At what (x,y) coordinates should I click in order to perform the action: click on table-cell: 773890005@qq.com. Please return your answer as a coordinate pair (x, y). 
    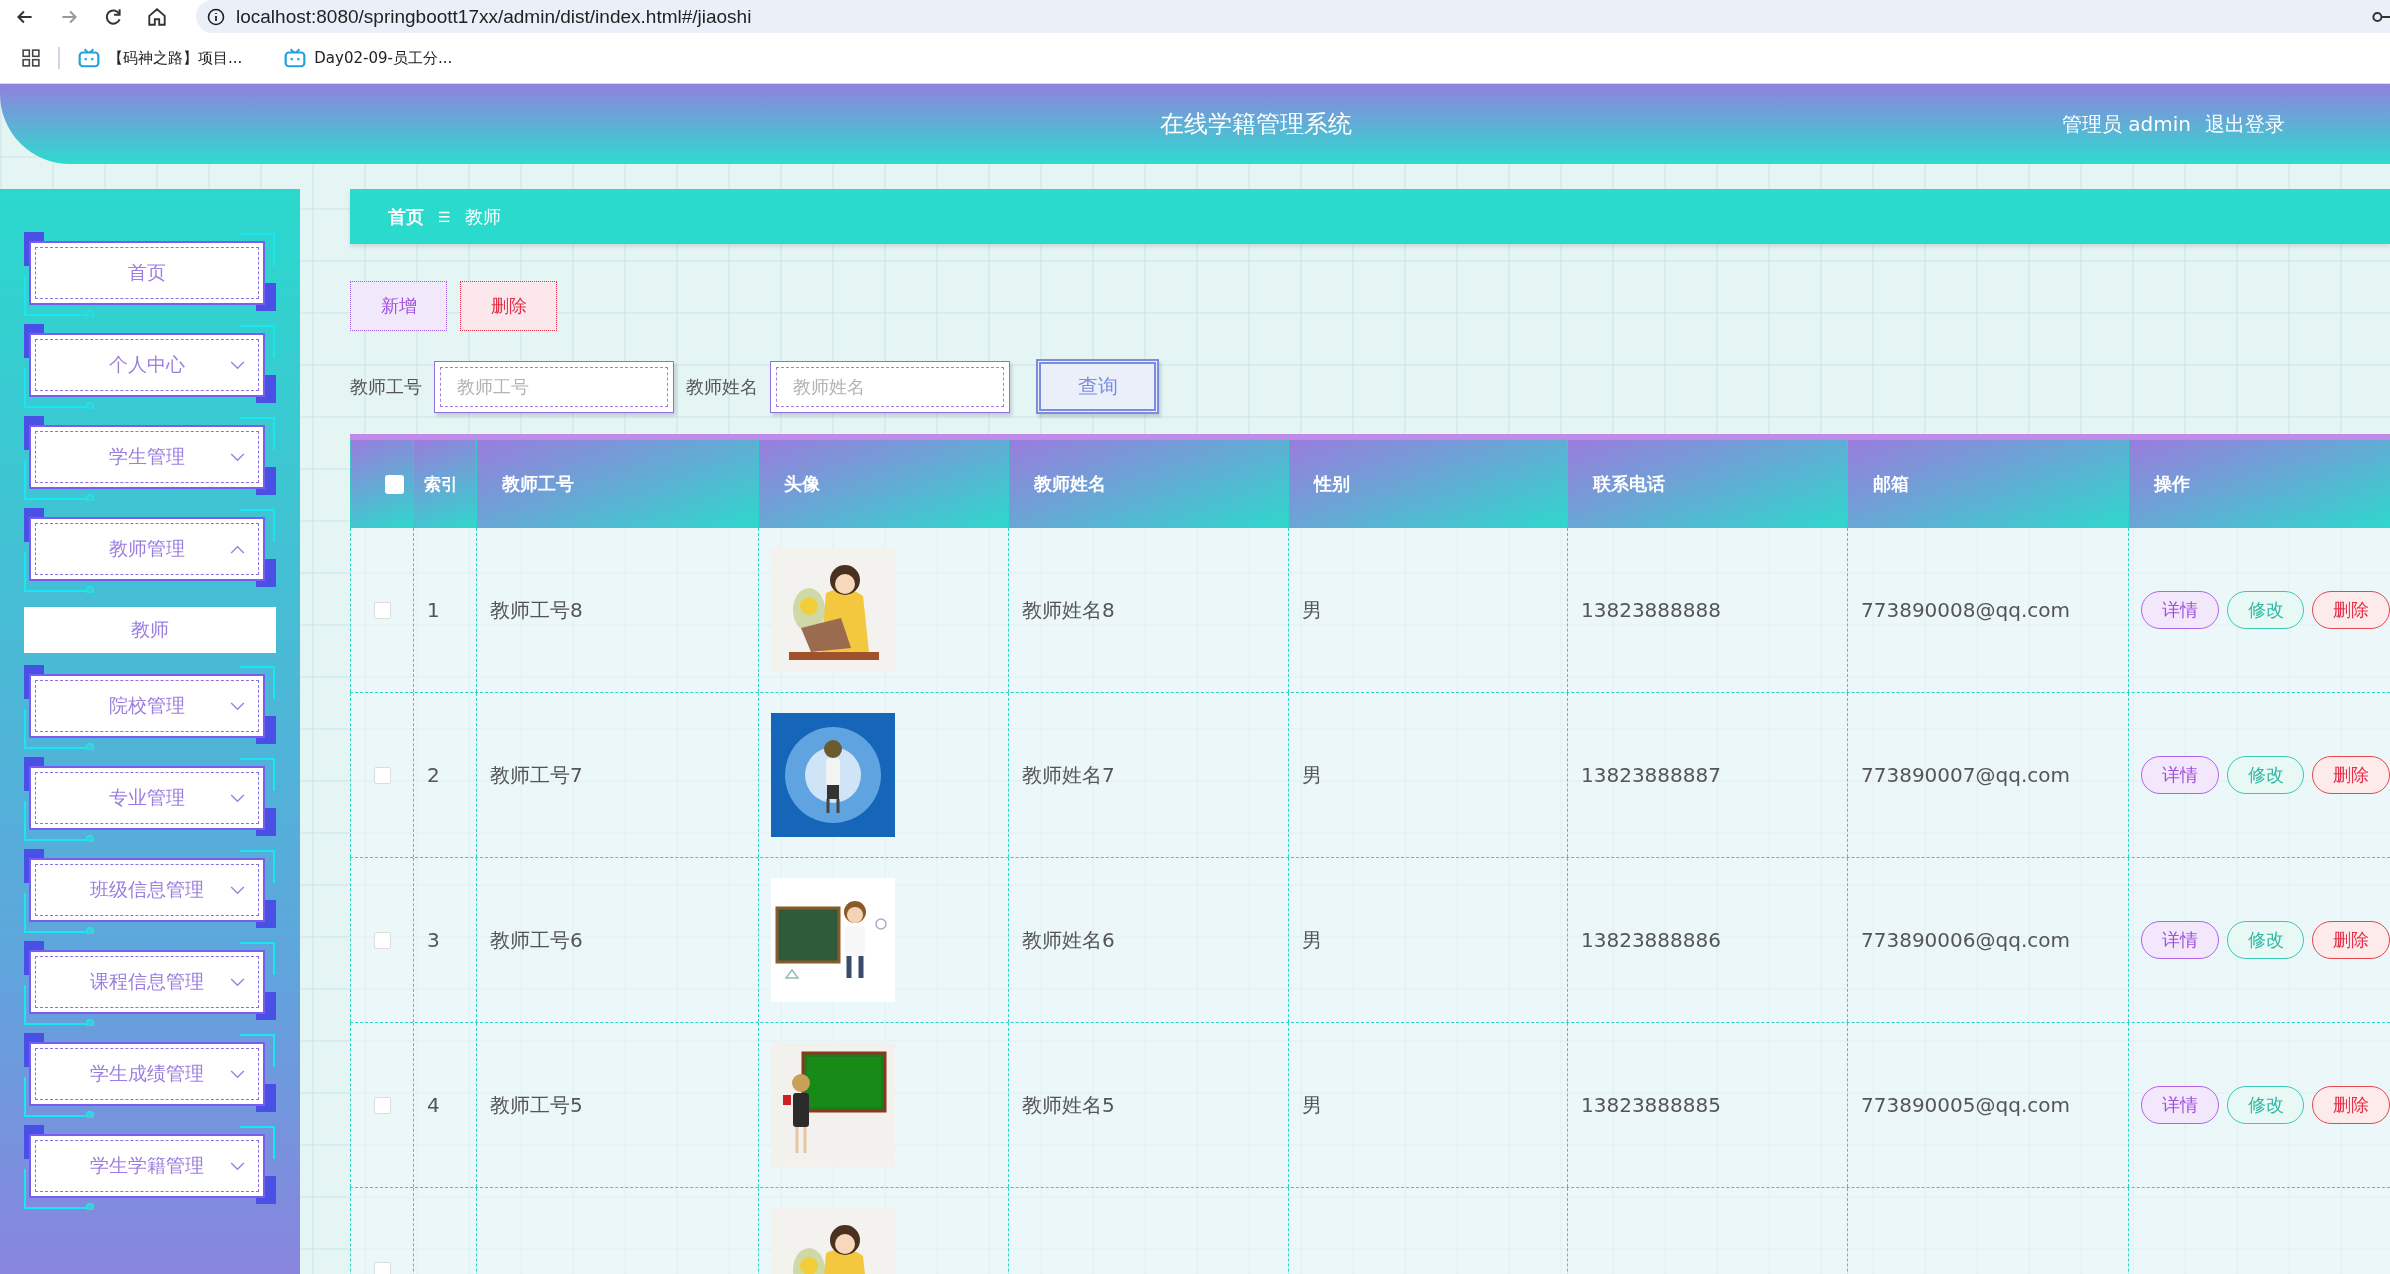
    Looking at the image, I should click on (1965, 1105).